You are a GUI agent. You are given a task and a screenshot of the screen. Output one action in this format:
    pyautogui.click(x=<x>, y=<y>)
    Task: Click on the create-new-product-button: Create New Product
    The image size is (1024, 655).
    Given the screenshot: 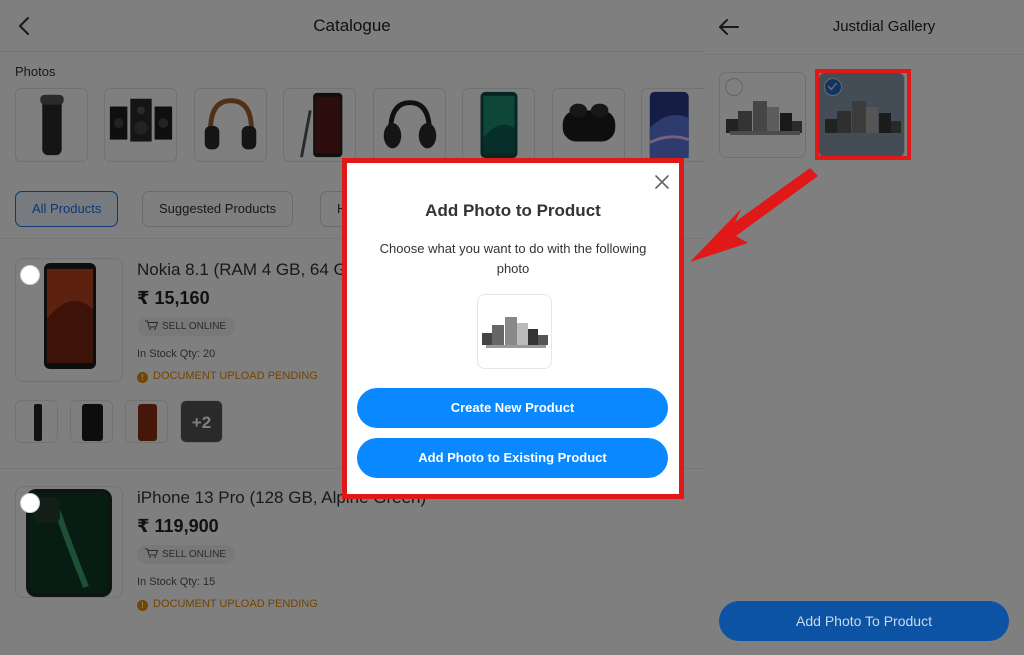 What is the action you would take?
    pyautogui.click(x=512, y=408)
    